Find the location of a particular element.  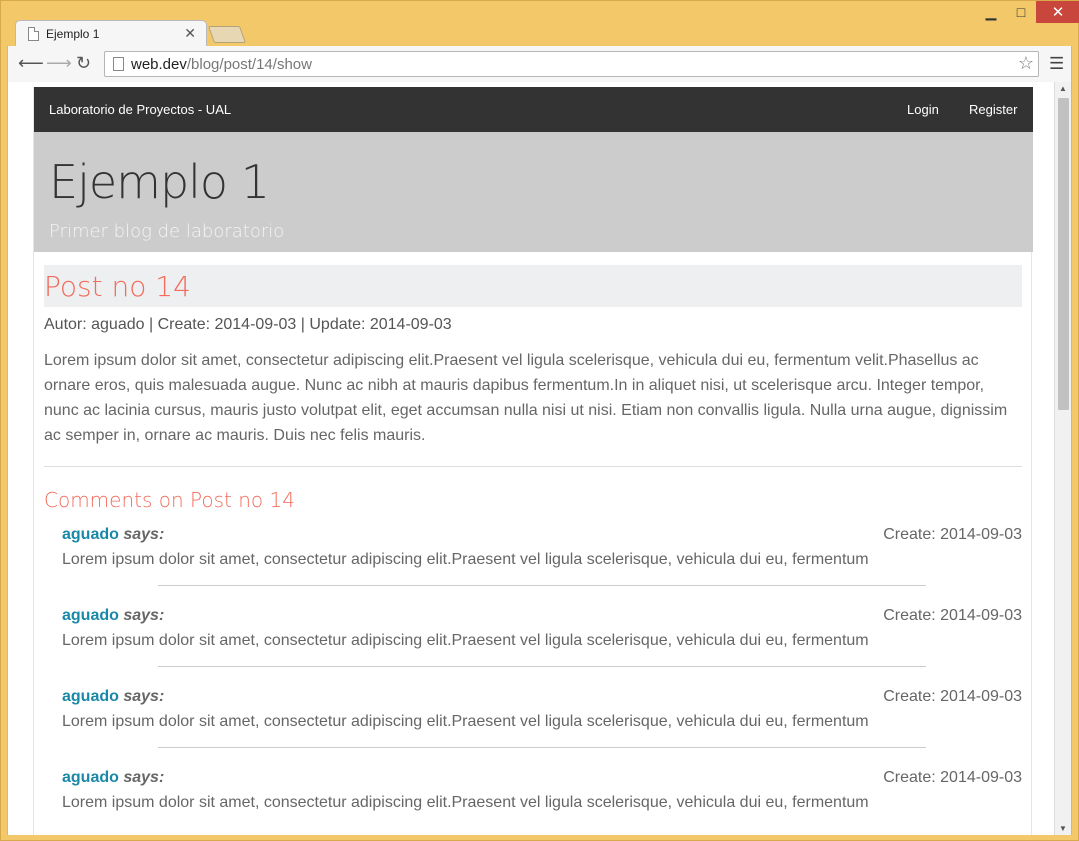

star-icon: ☆ is located at coordinates (1026, 63).